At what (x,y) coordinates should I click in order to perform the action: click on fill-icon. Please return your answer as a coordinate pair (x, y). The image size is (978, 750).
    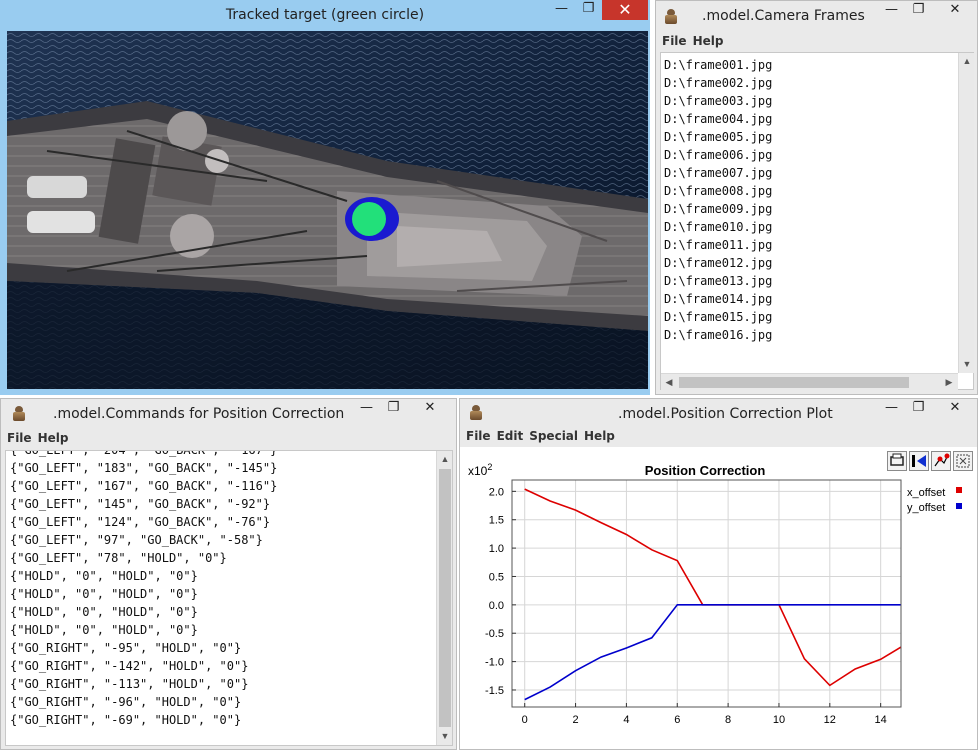
    Looking at the image, I should click on (963, 461).